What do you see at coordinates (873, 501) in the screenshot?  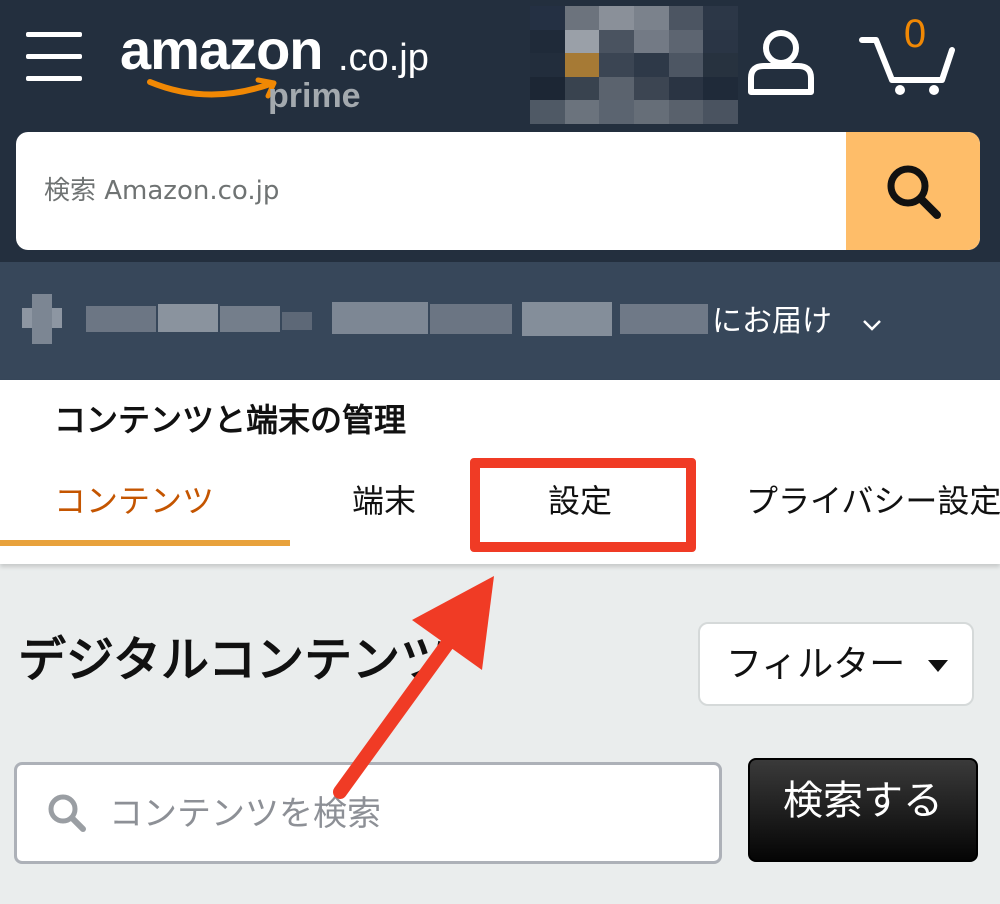 I see `tab-privacy-settings: プライバシー設定` at bounding box center [873, 501].